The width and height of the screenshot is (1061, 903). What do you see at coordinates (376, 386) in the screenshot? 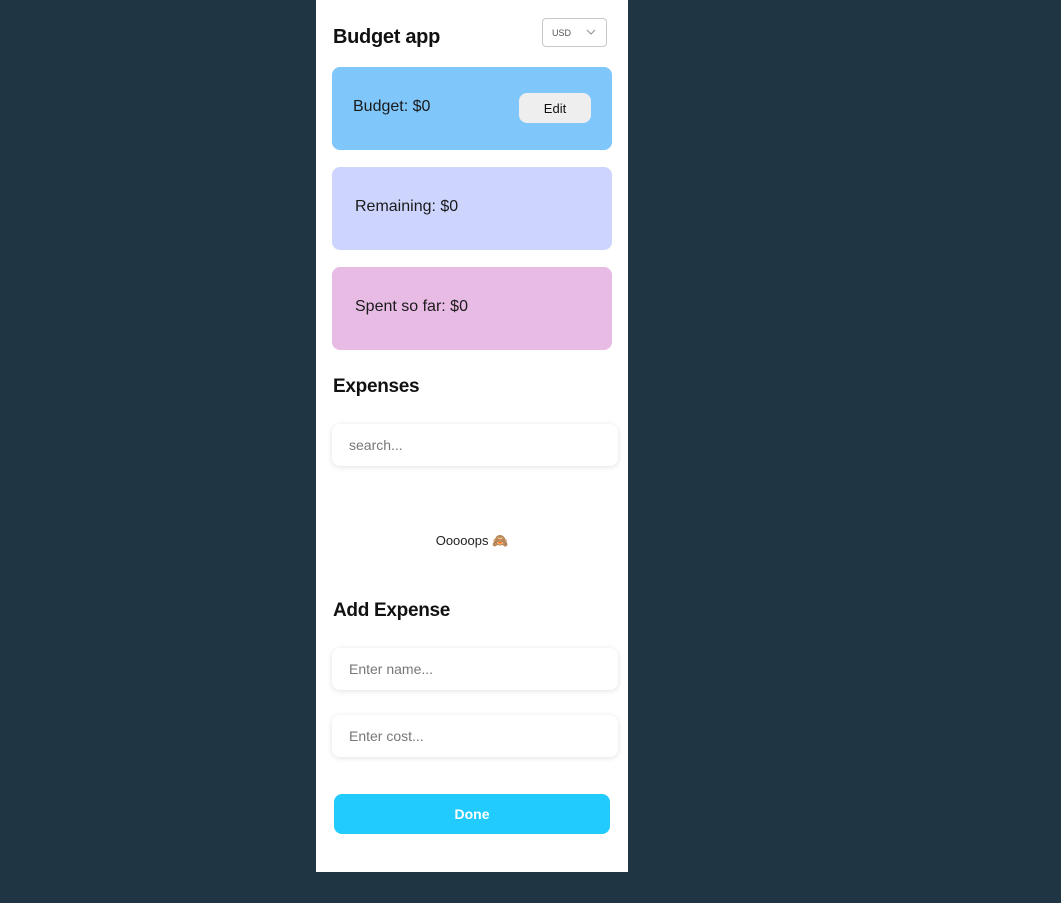
I see `expenses-heading: Expenses` at bounding box center [376, 386].